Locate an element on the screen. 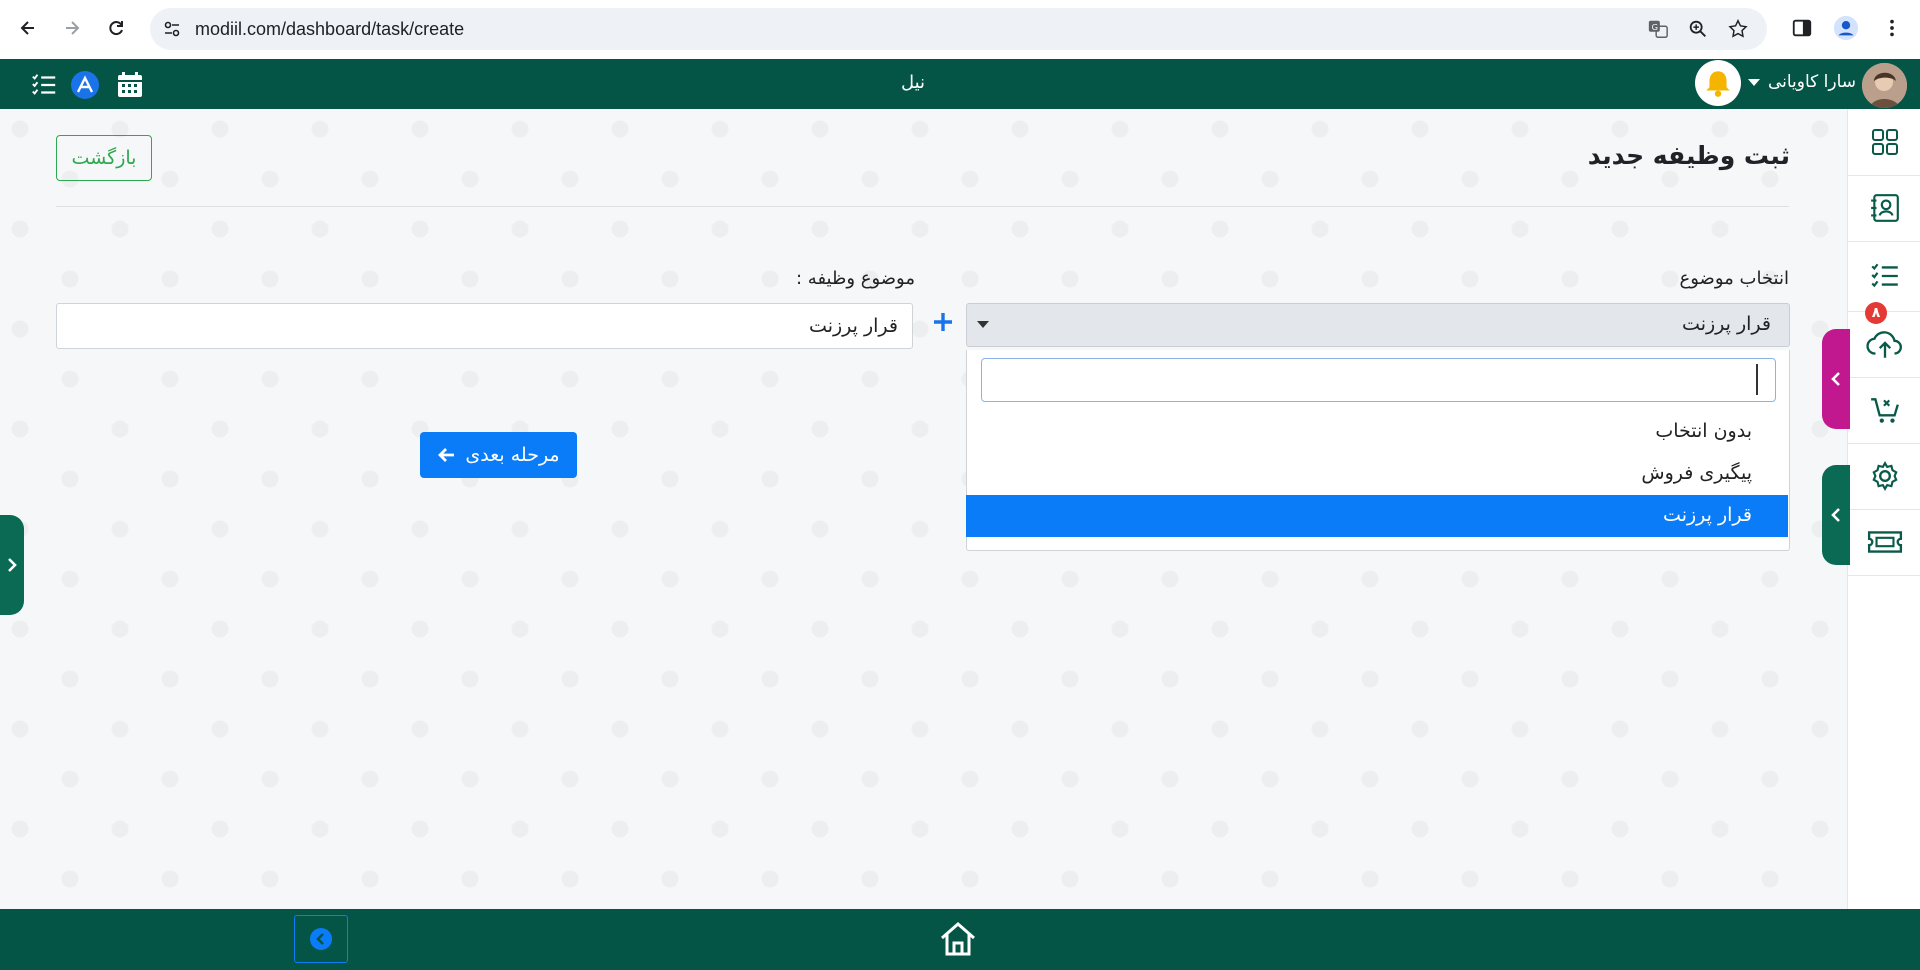 The image size is (1920, 970). text-cursor is located at coordinates (1757, 379).